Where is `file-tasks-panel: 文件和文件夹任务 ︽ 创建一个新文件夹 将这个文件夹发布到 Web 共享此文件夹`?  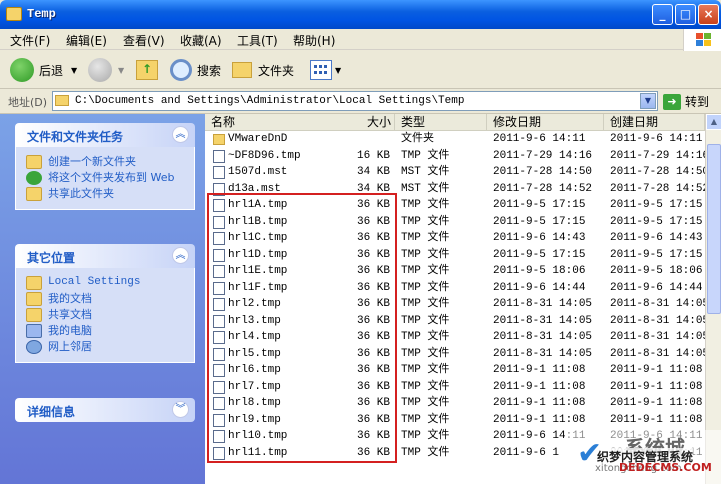
file-tasks-panel: 文件和文件夹任务 ︽ 创建一个新文件夹 将这个文件夹发布到 Web 共享此文件夹 is located at coordinates (105, 166).